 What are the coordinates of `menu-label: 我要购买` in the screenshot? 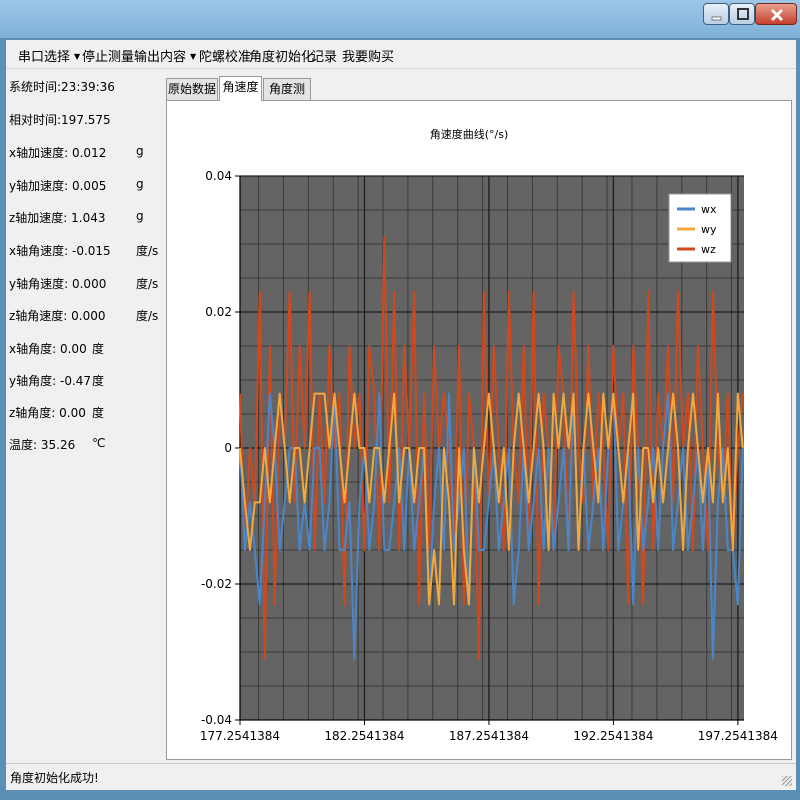 It's located at (368, 57).